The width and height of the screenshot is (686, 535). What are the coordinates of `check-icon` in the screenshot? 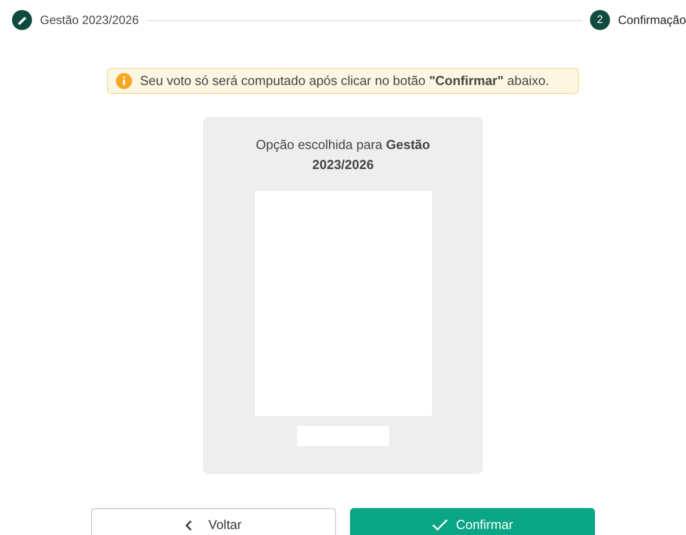 It's located at (440, 525).